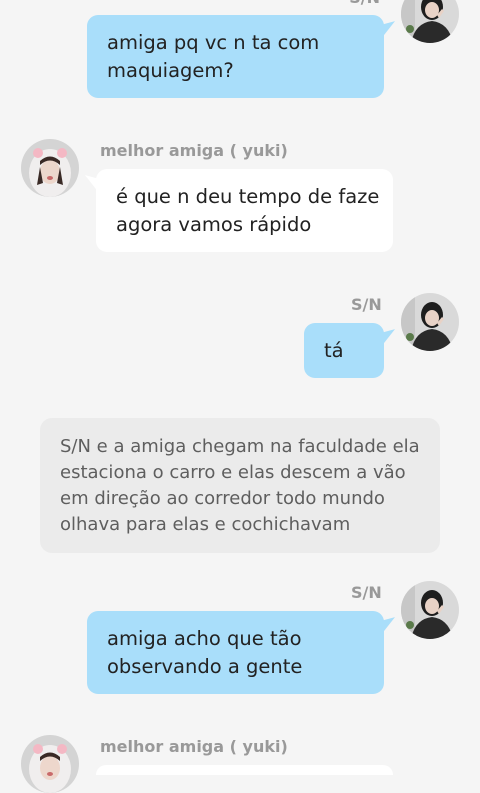 This screenshot has height=793, width=480. Describe the element at coordinates (214, 224) in the screenshot. I see `message-text-line: agora vamos rápido` at that location.